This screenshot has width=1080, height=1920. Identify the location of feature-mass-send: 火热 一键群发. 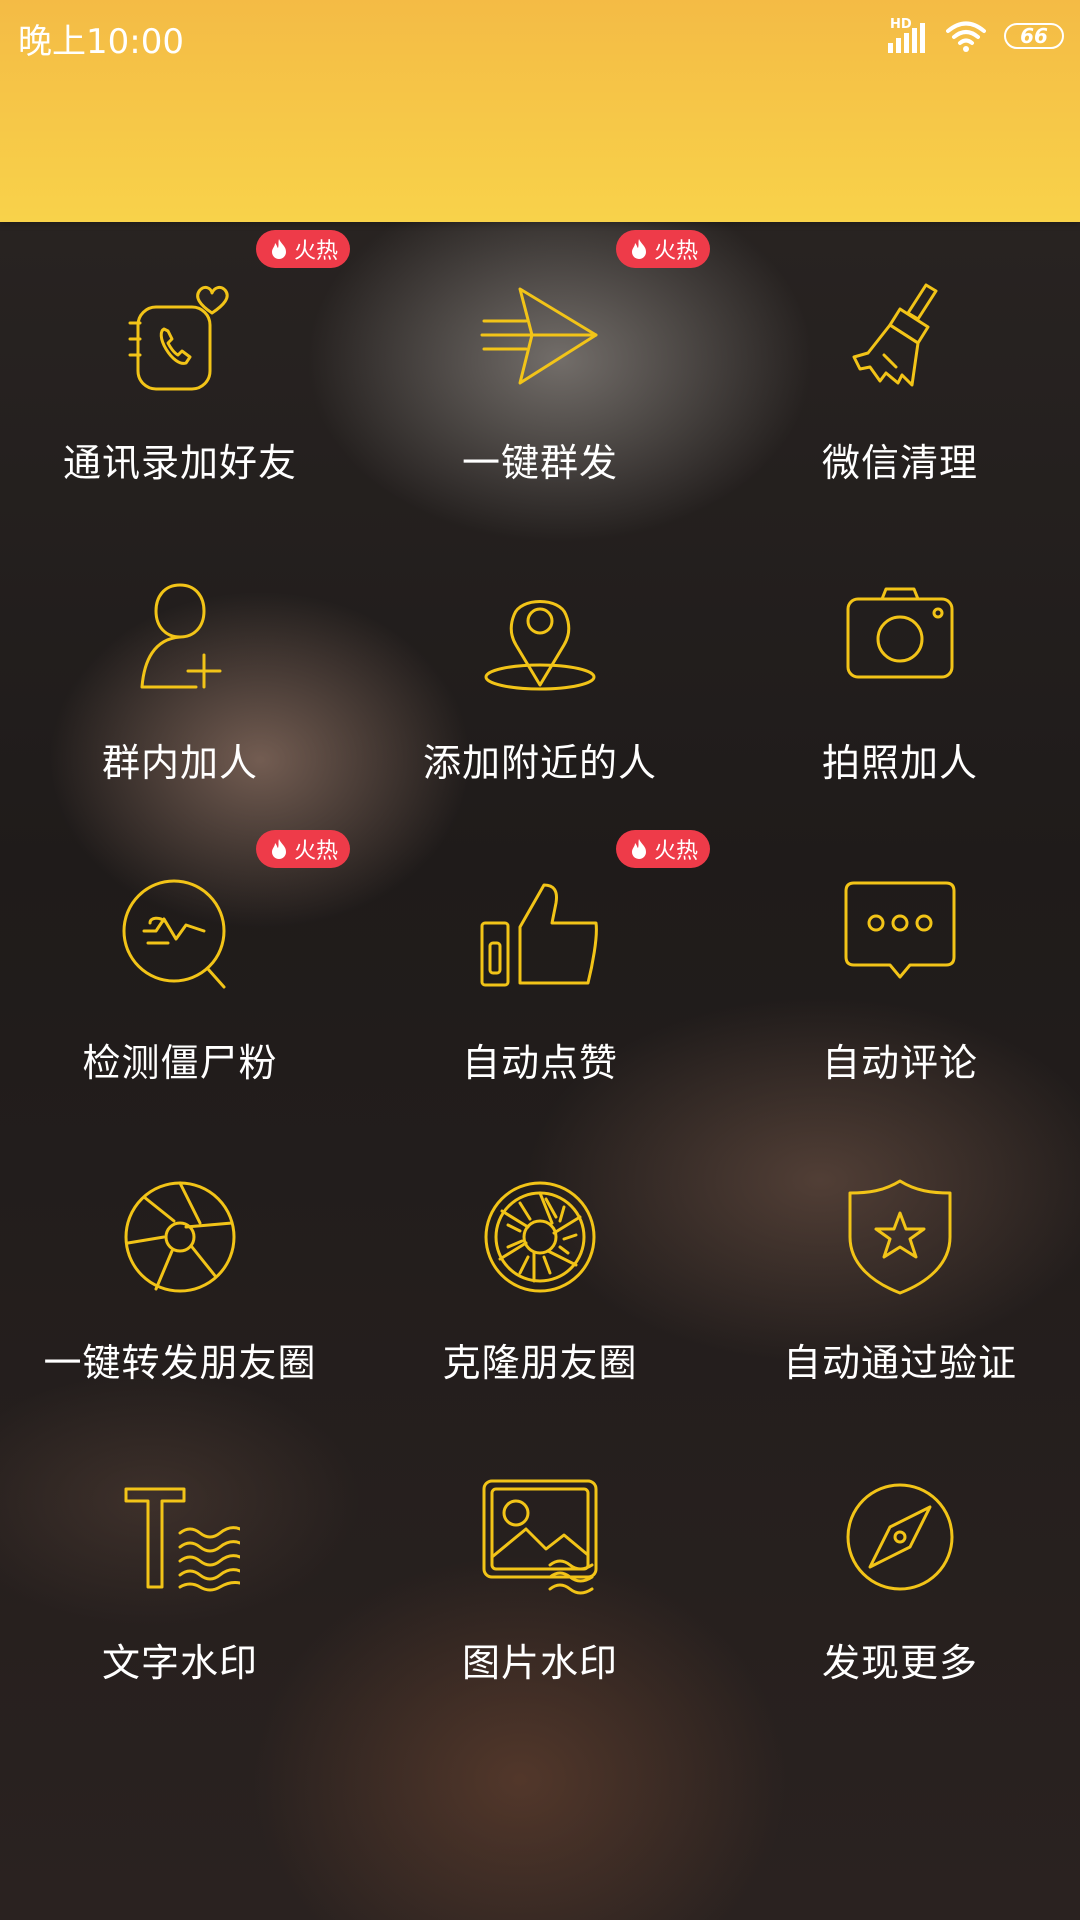
(540, 372).